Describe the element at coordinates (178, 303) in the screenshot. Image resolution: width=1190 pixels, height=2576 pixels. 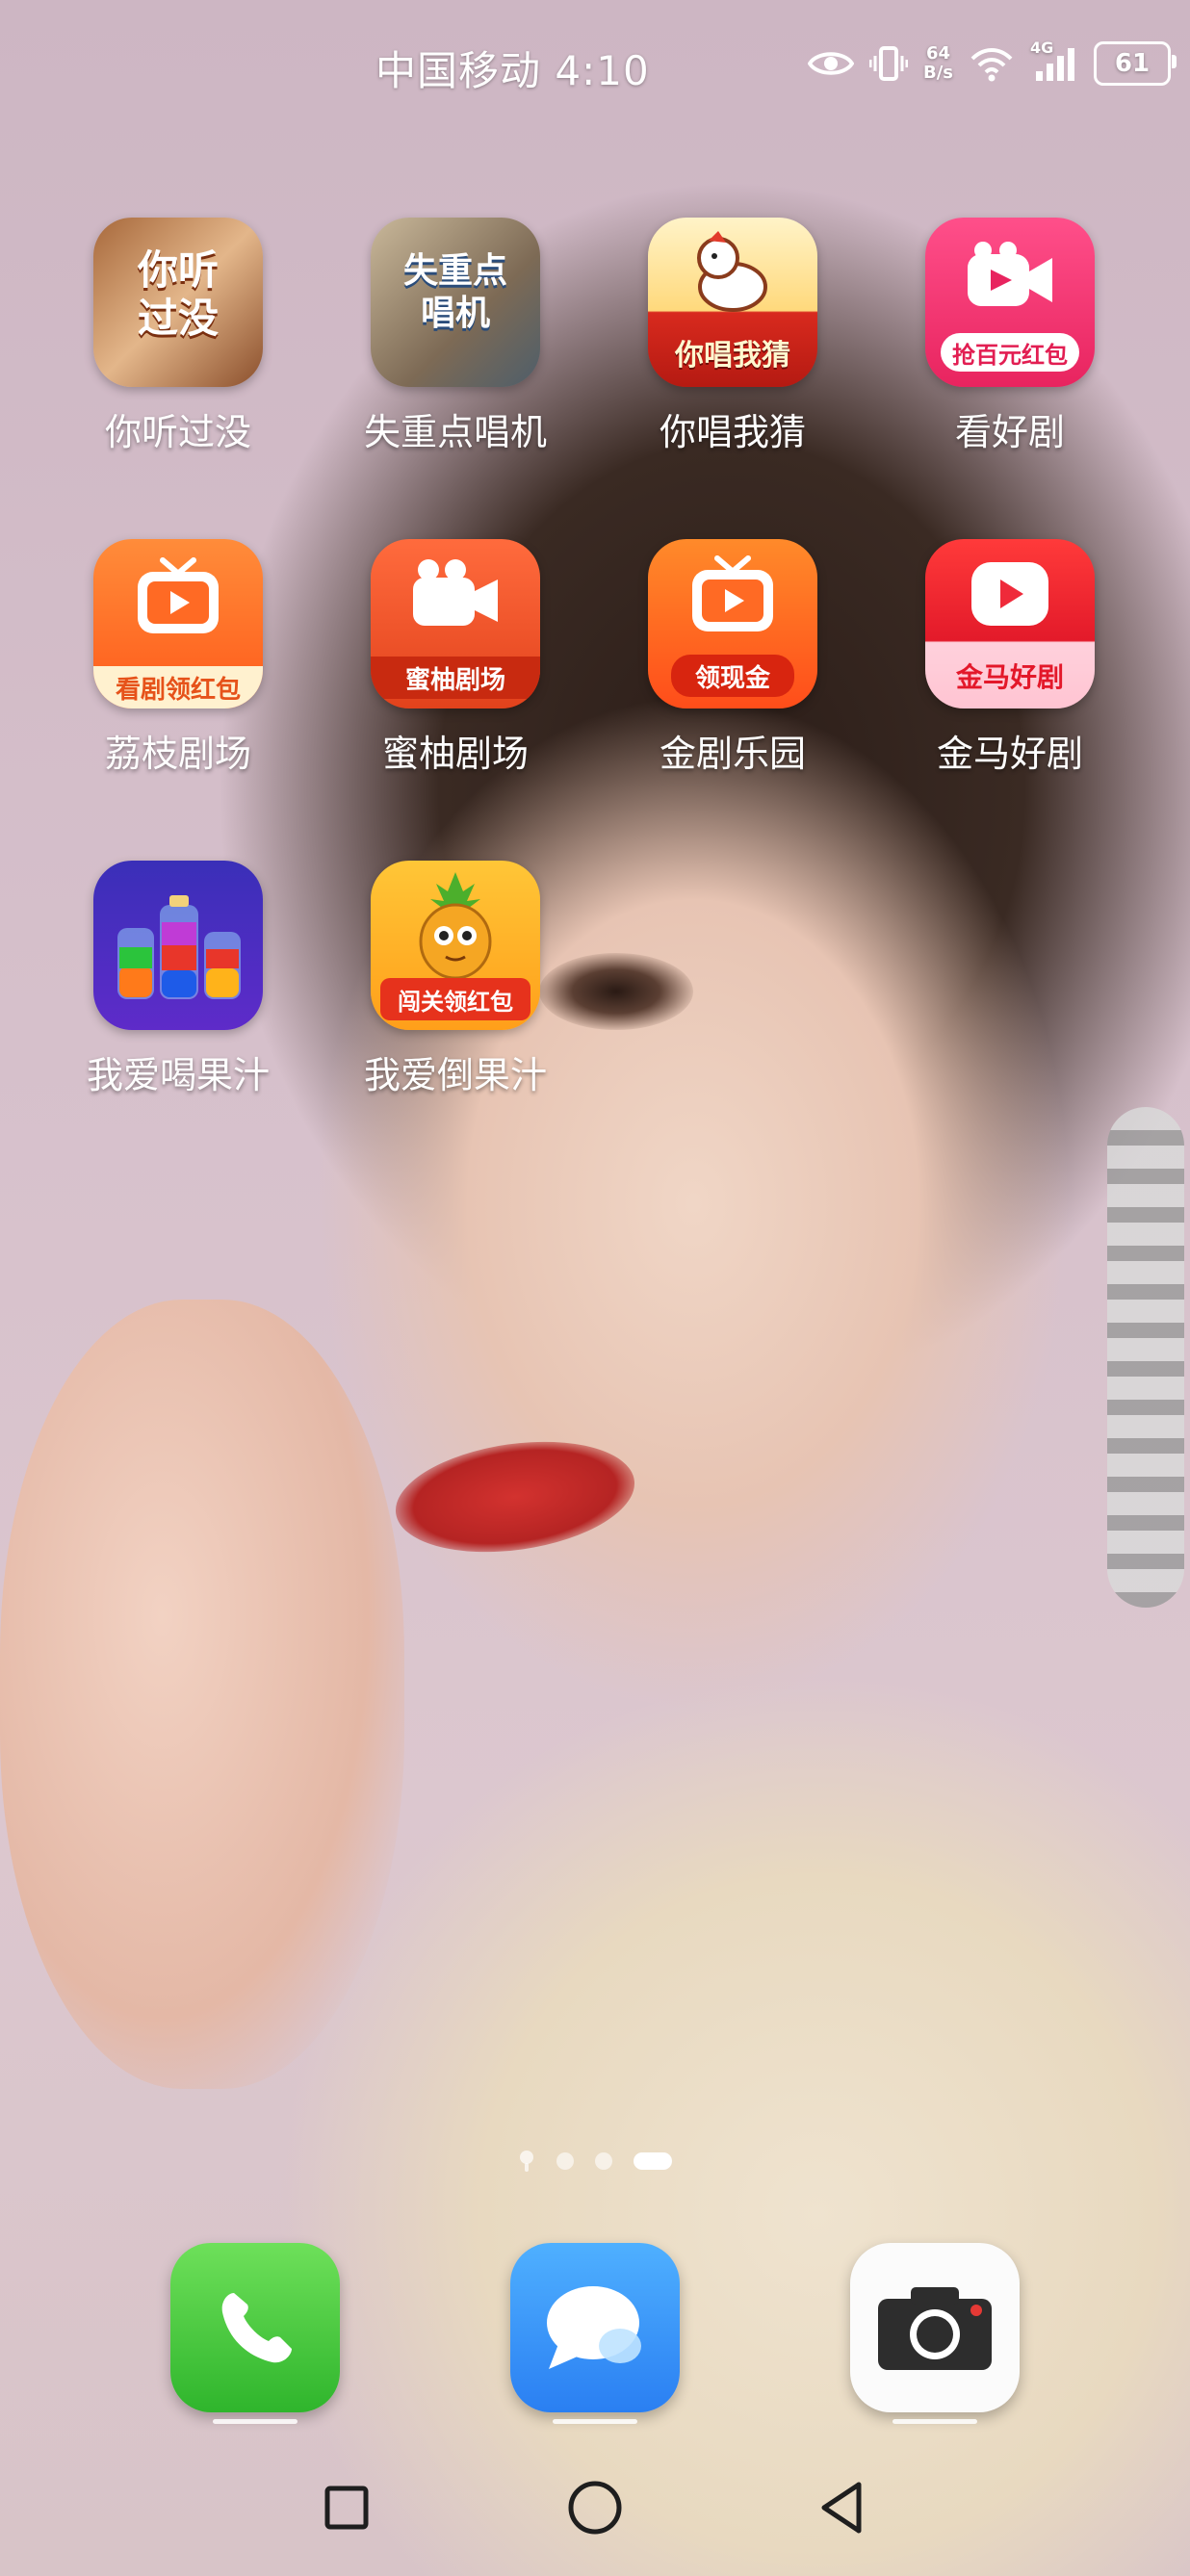
I see `music-quiz-icon: 你听 过没` at that location.